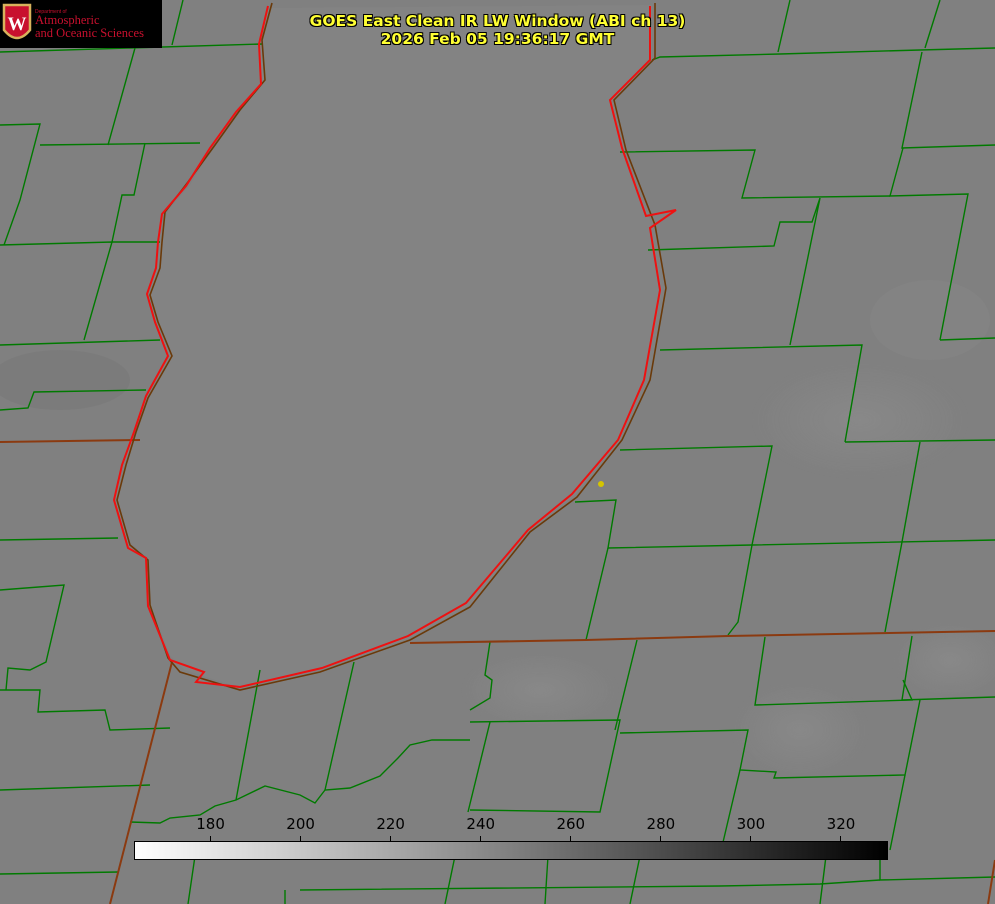 The height and width of the screenshot is (904, 995). I want to click on temperature-colorbar, so click(511, 850).